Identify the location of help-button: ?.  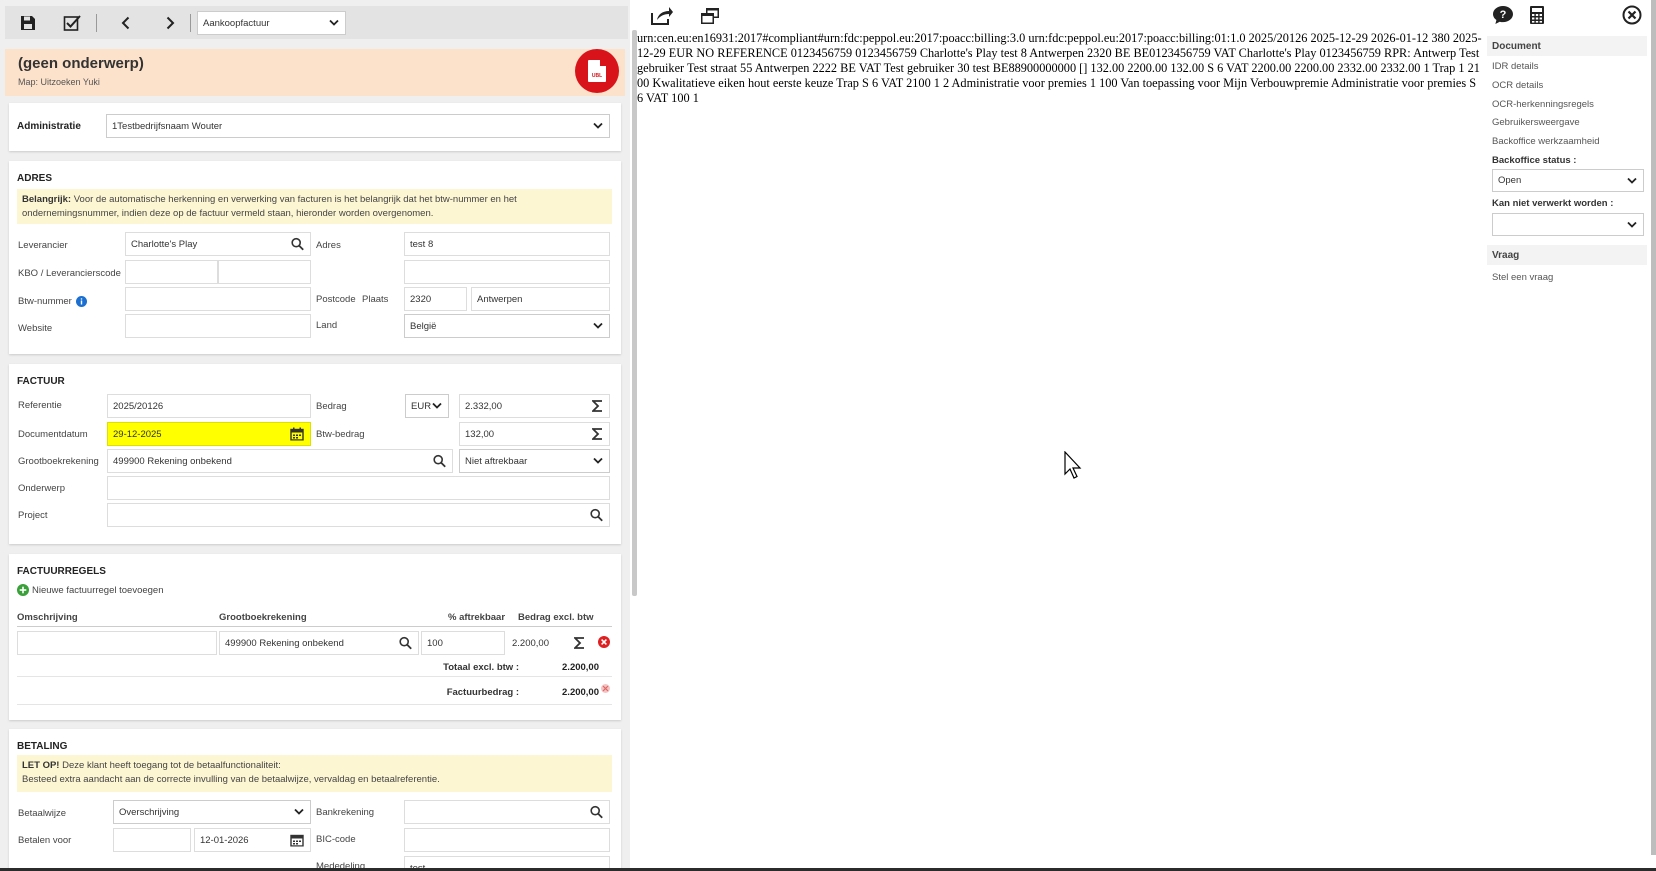
(1503, 15).